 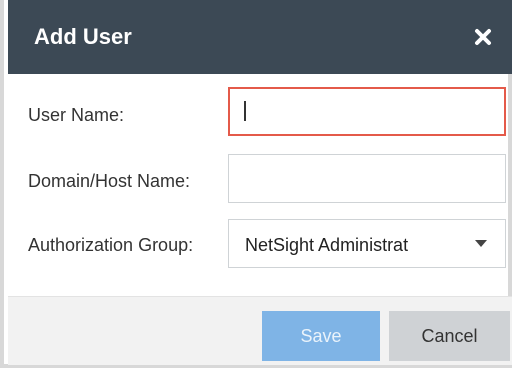 I want to click on domain-host-name-input, so click(x=367, y=178).